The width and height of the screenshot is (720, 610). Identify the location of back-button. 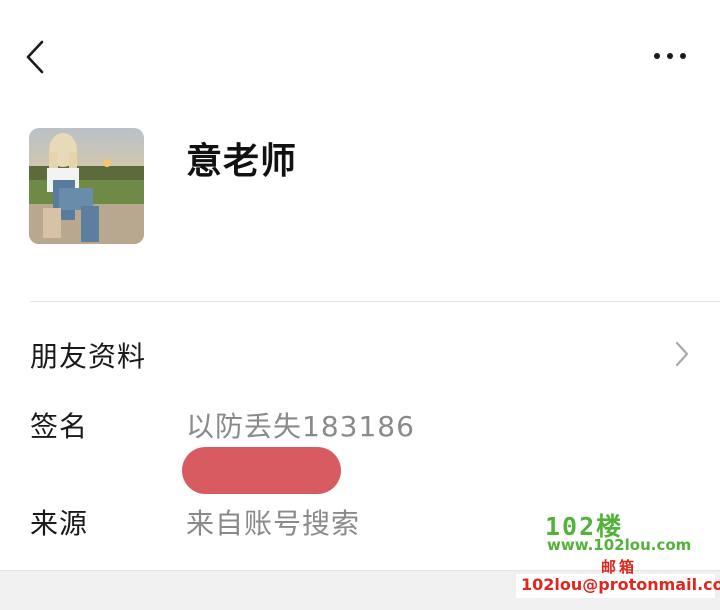
(38, 57).